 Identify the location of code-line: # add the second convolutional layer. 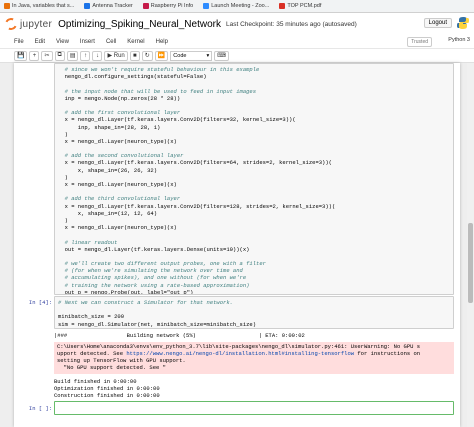
(121, 156).